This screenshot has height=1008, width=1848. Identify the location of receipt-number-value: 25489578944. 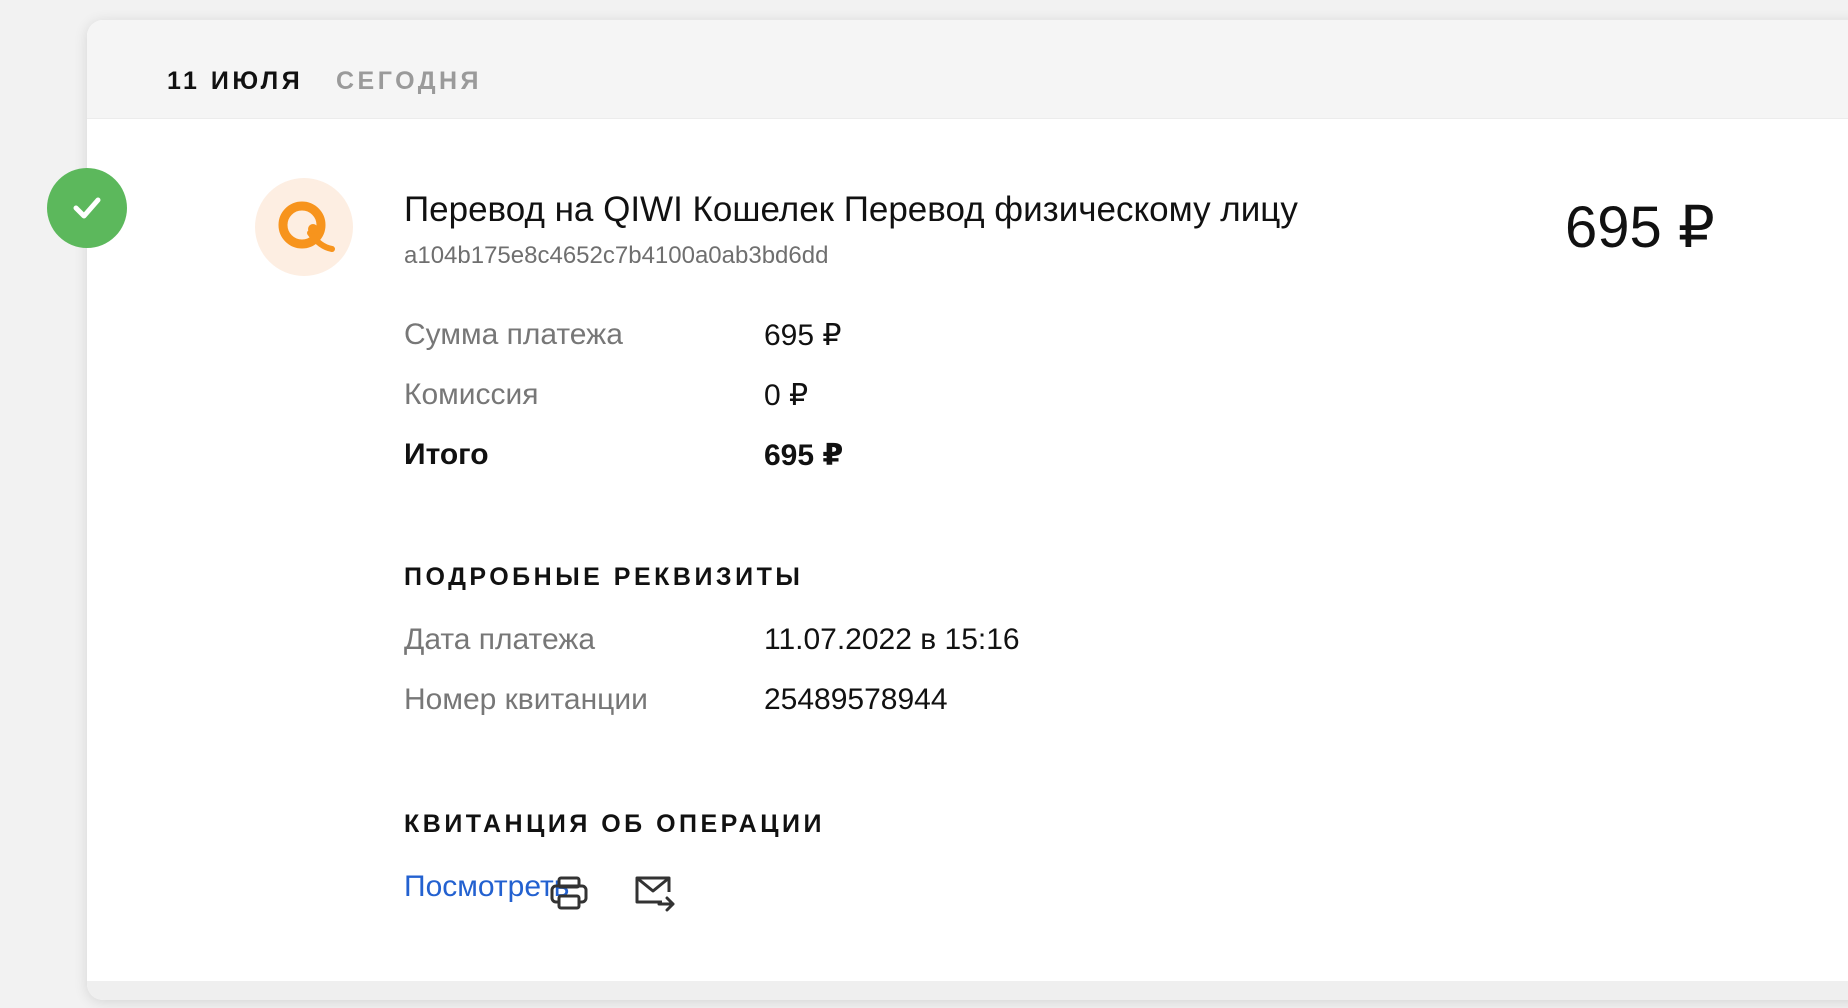
(856, 699).